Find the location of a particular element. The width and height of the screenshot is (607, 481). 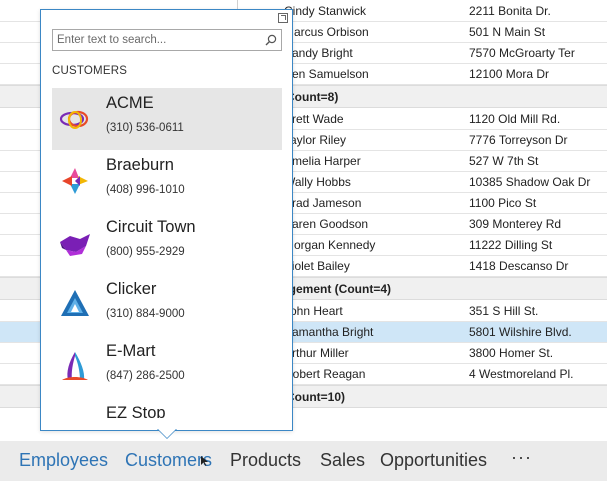

group-label: agement (Count=4) is located at coordinates (337, 289).